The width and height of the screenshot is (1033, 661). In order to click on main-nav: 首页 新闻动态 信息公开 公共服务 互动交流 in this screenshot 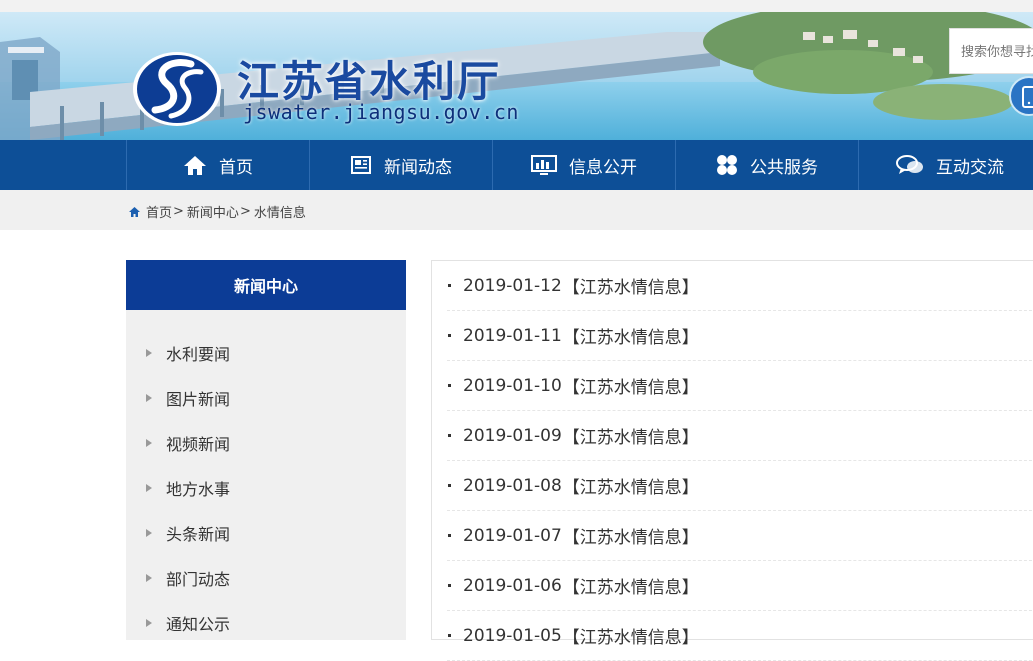, I will do `click(516, 165)`.